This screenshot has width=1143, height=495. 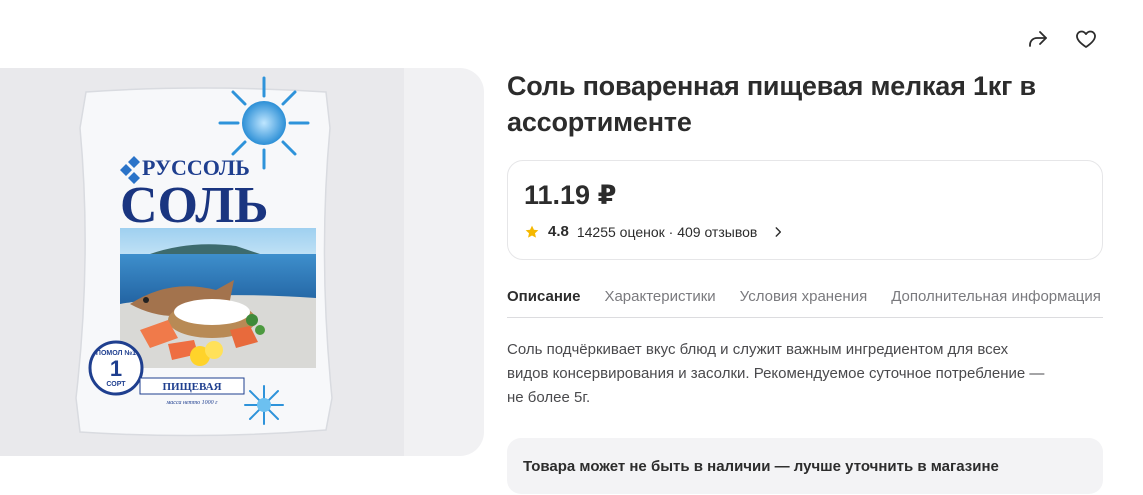 What do you see at coordinates (532, 231) in the screenshot?
I see `star-icon` at bounding box center [532, 231].